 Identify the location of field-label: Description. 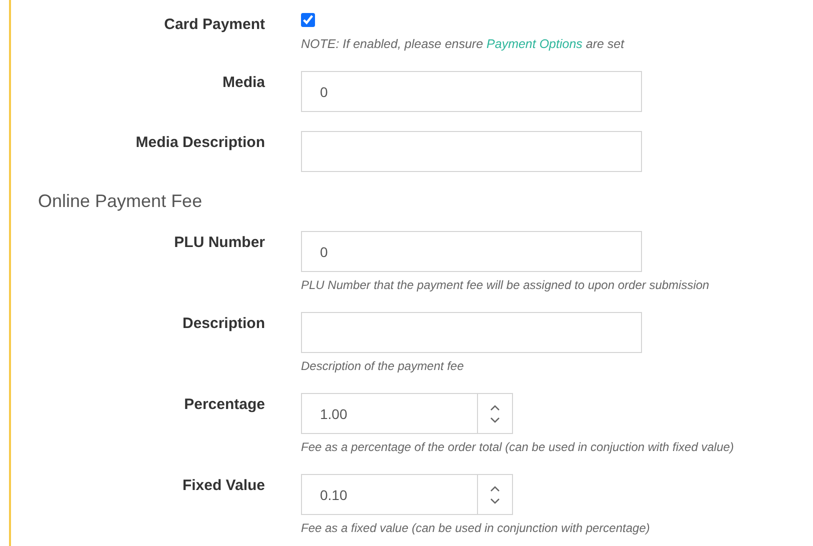
(223, 324).